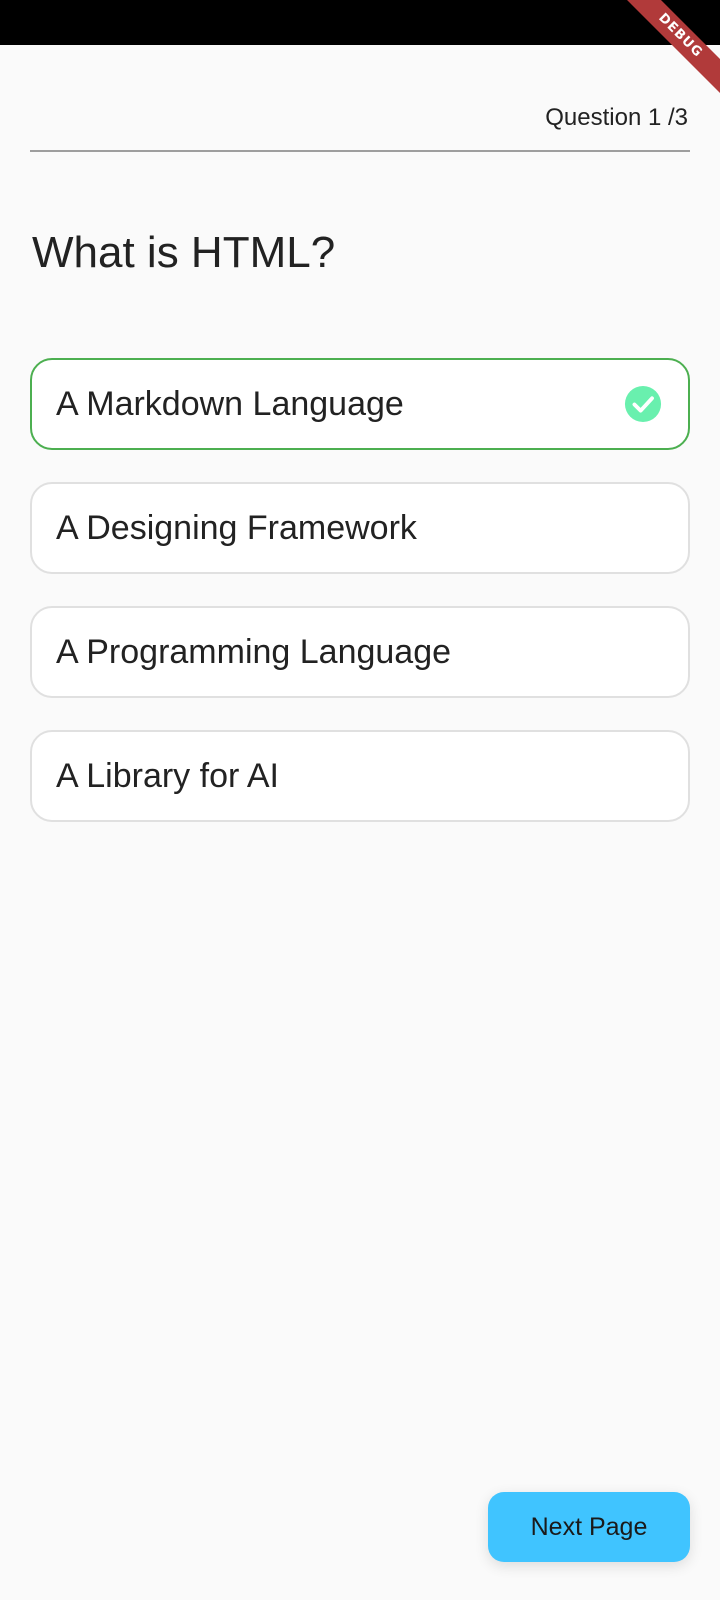  I want to click on option-2: A Programming Language, so click(360, 652).